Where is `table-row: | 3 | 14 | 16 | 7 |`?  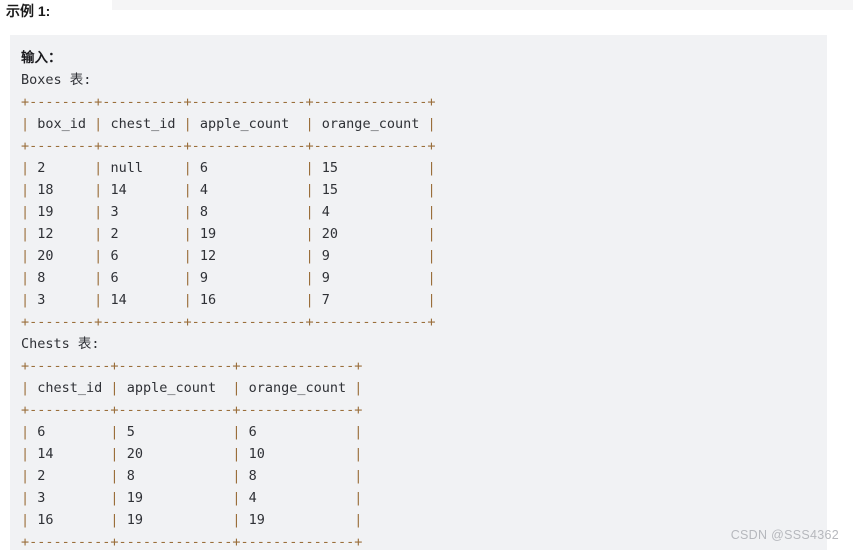 table-row: | 3 | 14 | 16 | 7 | is located at coordinates (228, 300).